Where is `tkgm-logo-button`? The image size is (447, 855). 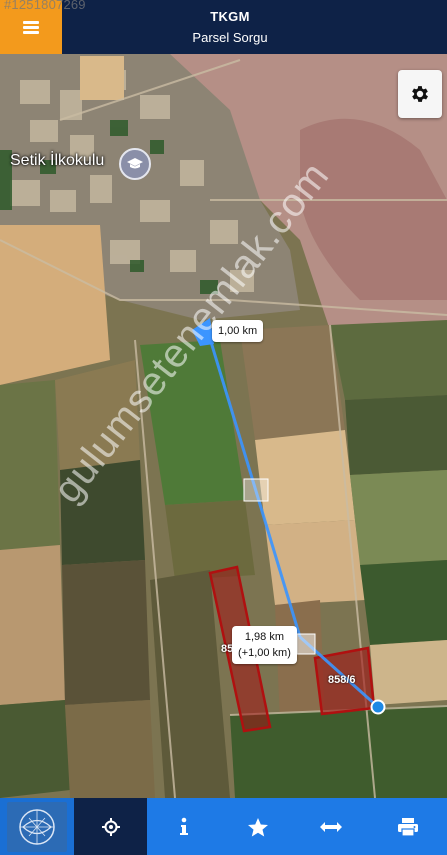 tkgm-logo-button is located at coordinates (37, 826).